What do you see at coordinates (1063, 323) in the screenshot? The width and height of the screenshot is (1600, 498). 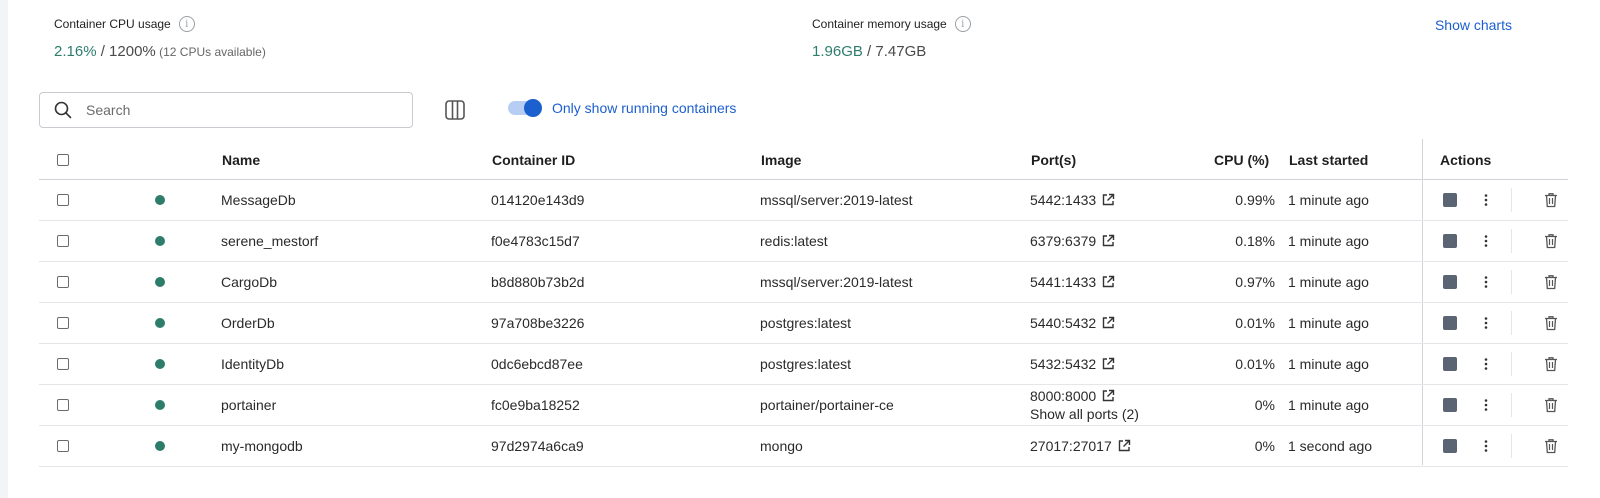 I see `port-link: 5440:5432` at bounding box center [1063, 323].